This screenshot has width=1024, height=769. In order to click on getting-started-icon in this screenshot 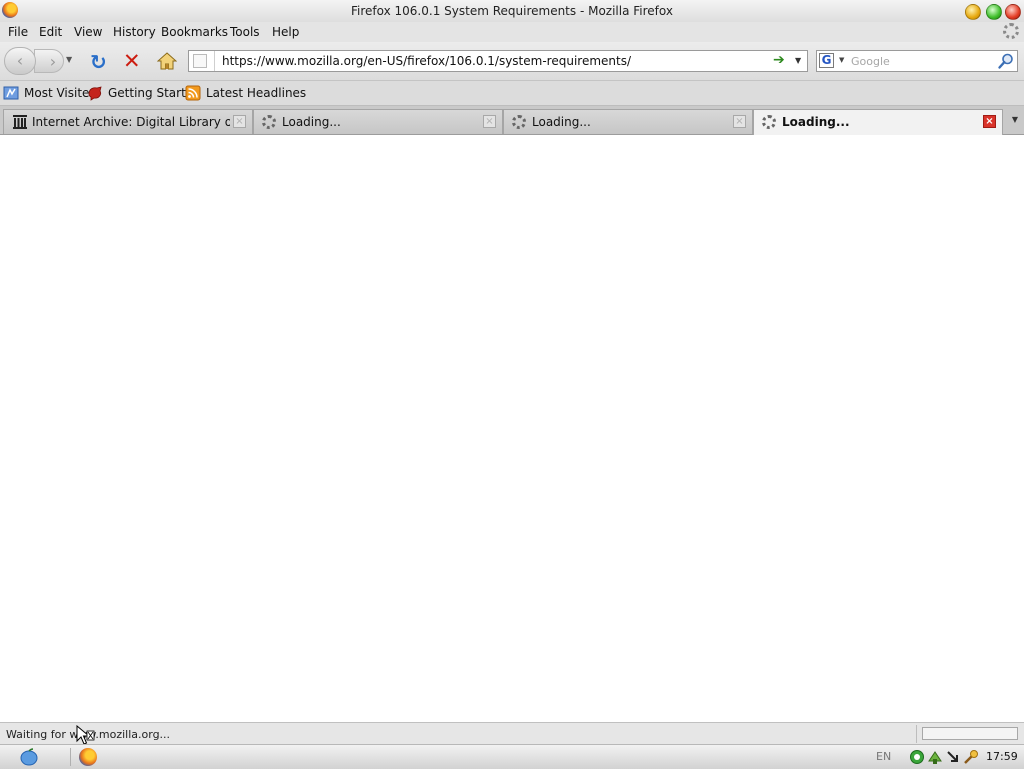, I will do `click(95, 93)`.